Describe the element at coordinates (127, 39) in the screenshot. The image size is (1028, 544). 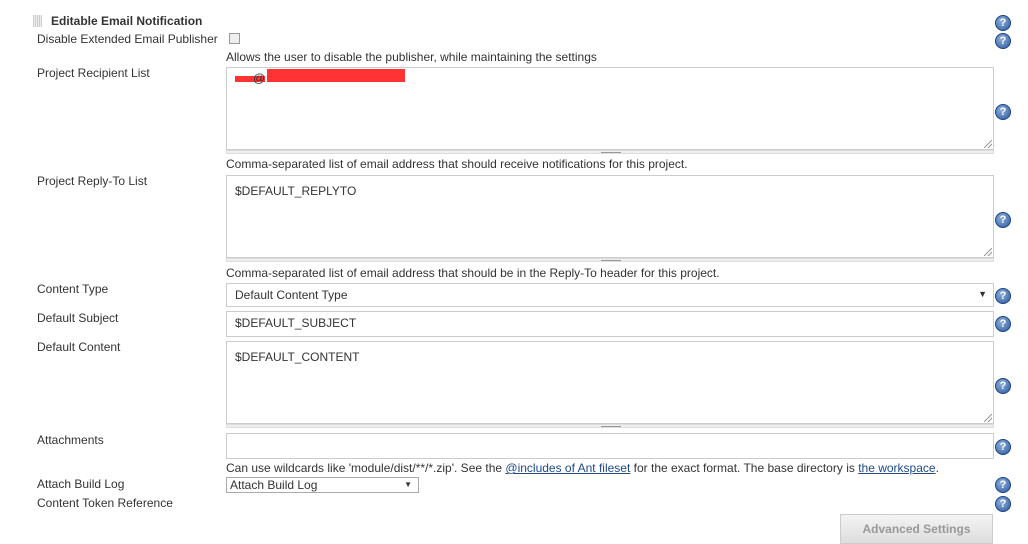
I see `disable-label: Disable Extended Email Publisher` at that location.